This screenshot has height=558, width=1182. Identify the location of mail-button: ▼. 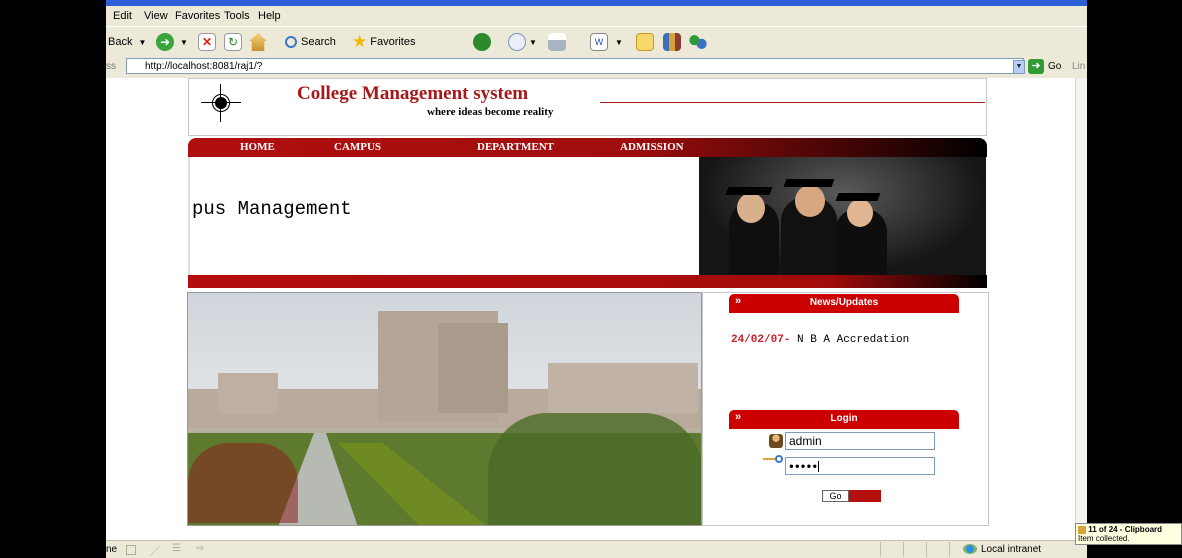
(522, 42).